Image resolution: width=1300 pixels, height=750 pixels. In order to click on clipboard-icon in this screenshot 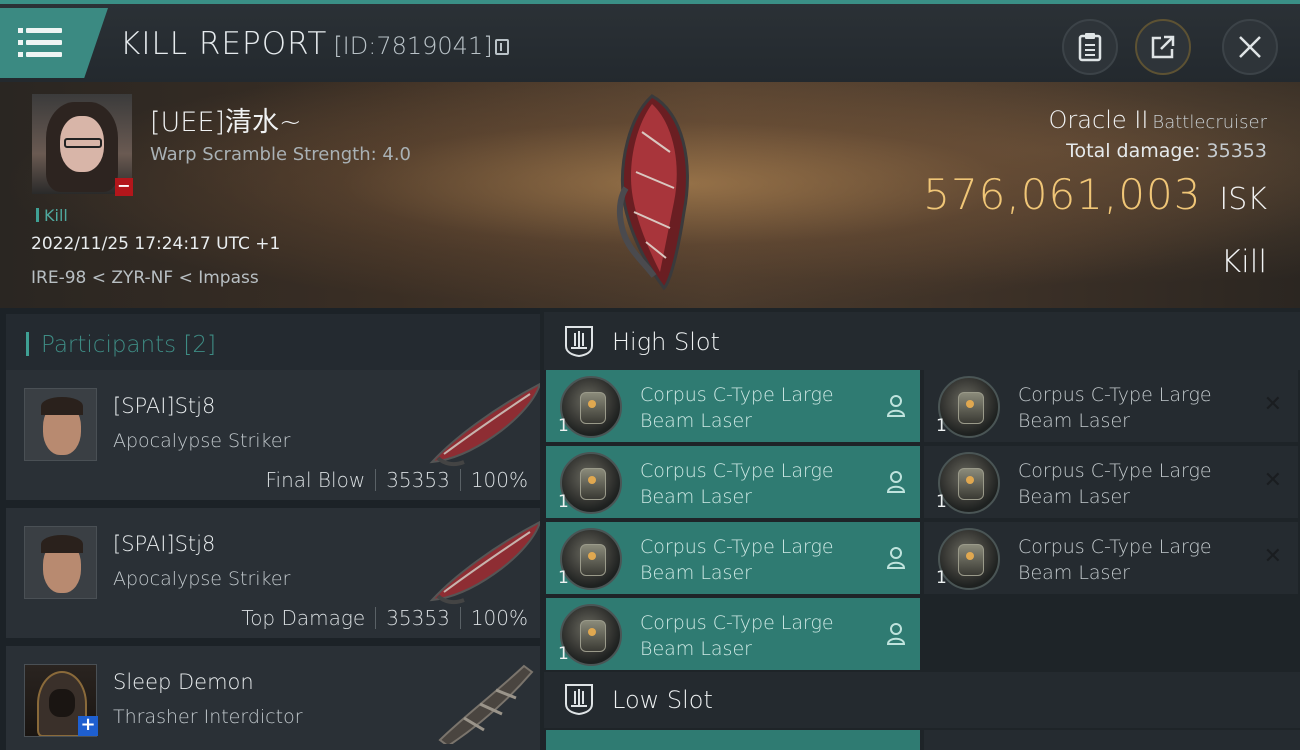, I will do `click(1090, 47)`.